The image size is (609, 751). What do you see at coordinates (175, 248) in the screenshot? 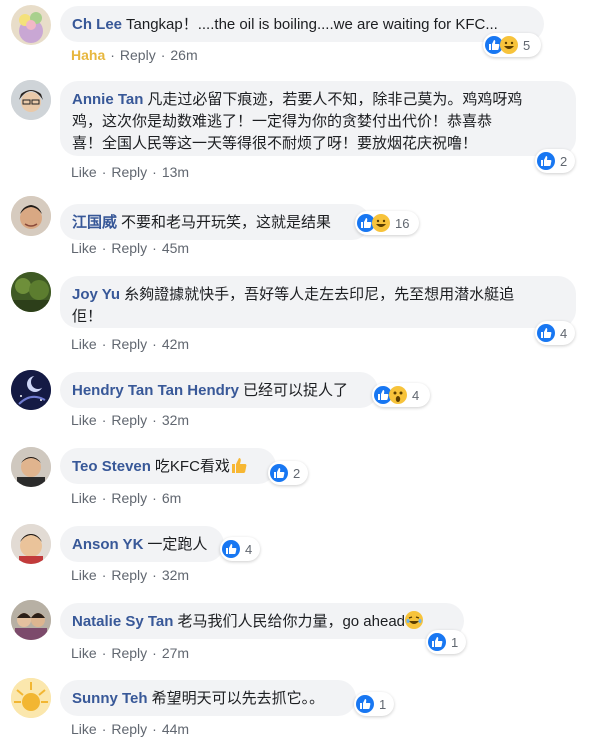
I see `comment-time: 45m` at bounding box center [175, 248].